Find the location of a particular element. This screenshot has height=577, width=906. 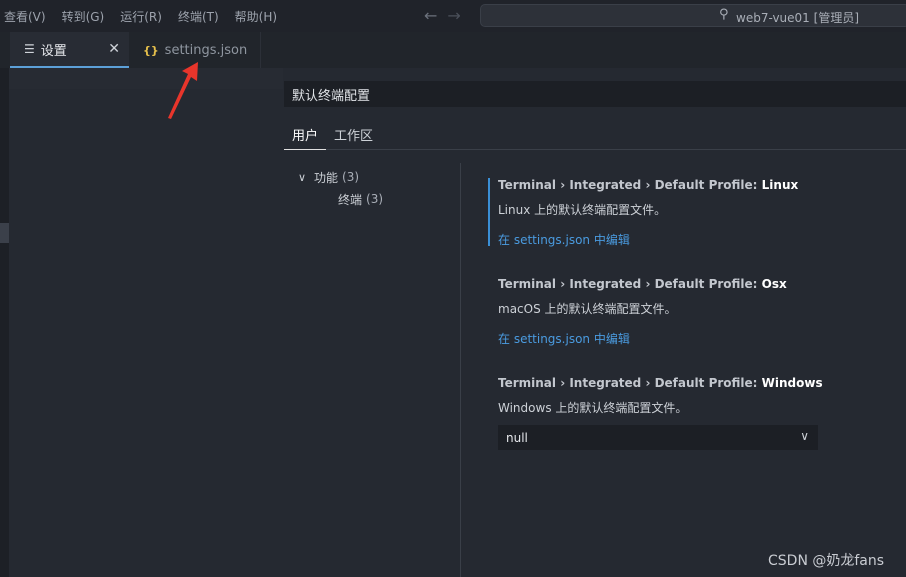

editor-tab-bar: ☰ 设置 ✕ {} settings.json is located at coordinates (453, 50).